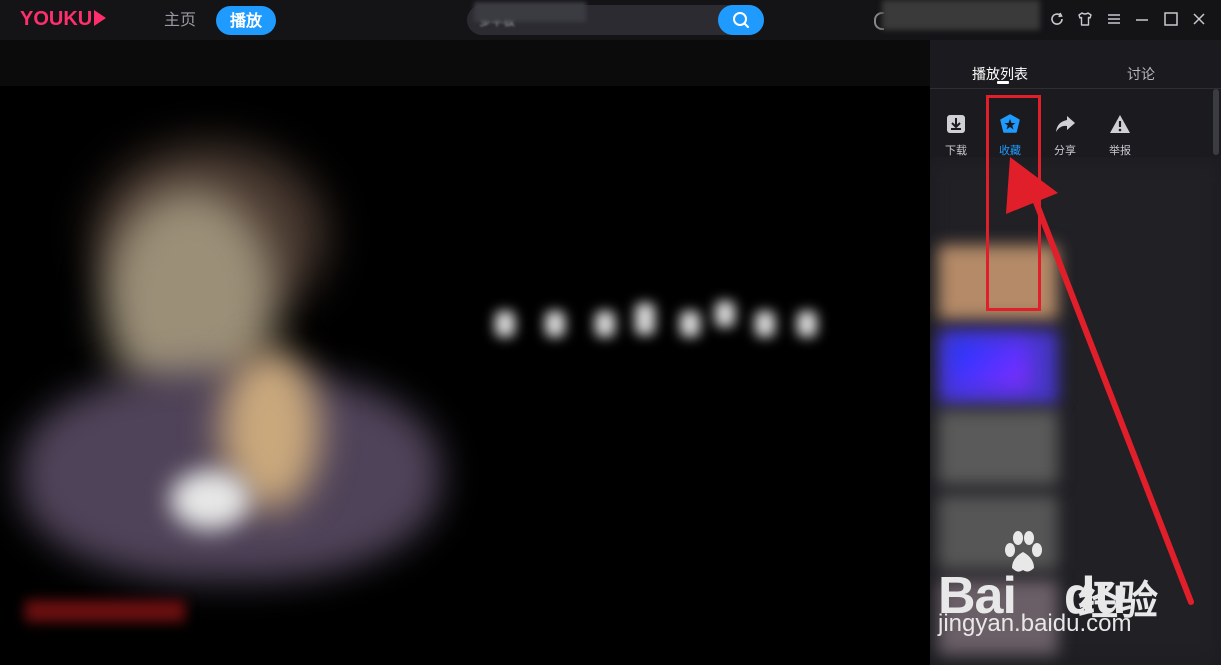 The image size is (1221, 665). I want to click on maximize-icon, so click(1172, 20).